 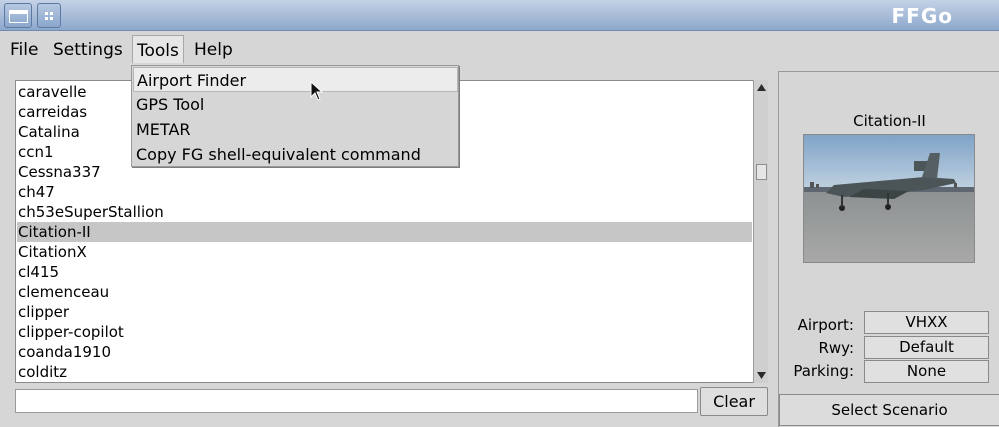 What do you see at coordinates (889, 121) in the screenshot?
I see `aircraft-name: Citation-II` at bounding box center [889, 121].